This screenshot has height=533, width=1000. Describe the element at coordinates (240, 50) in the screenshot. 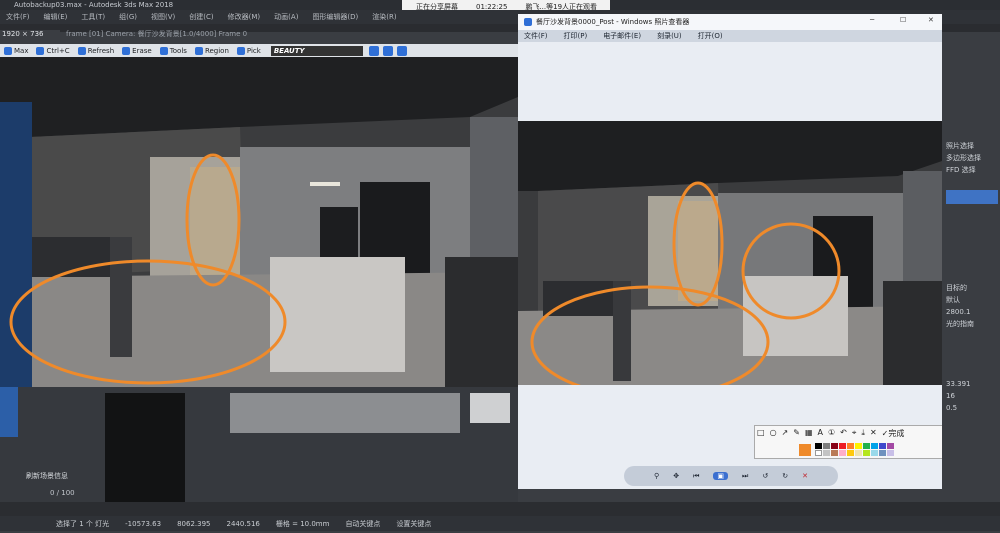

I see `pick-icon` at that location.